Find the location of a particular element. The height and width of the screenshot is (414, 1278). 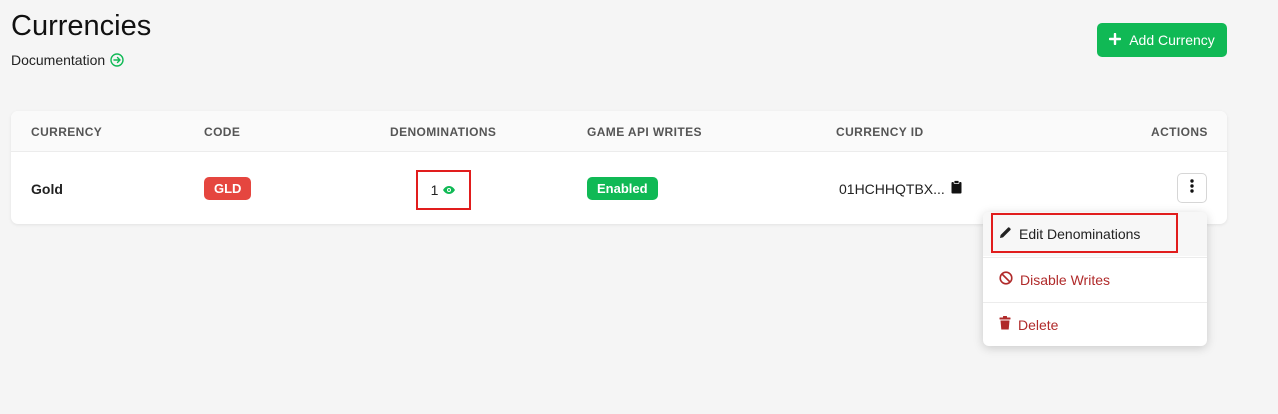

game-api-writes-status-badge: Enabled is located at coordinates (622, 188).